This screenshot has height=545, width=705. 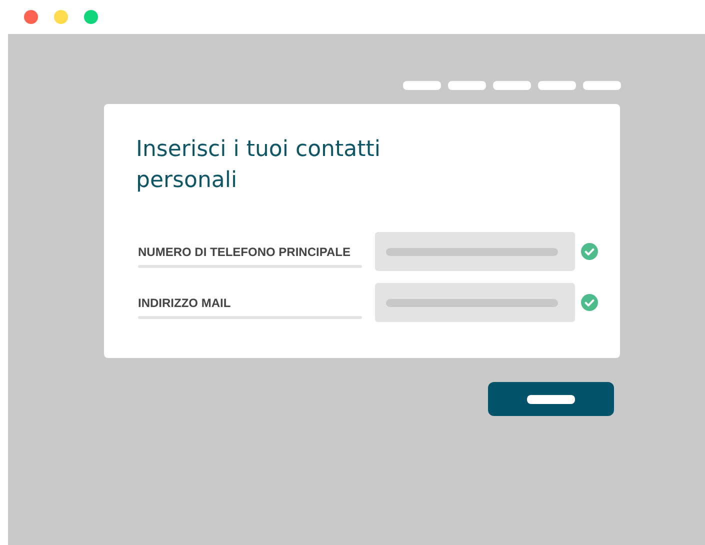 What do you see at coordinates (551, 399) in the screenshot?
I see `submit-button` at bounding box center [551, 399].